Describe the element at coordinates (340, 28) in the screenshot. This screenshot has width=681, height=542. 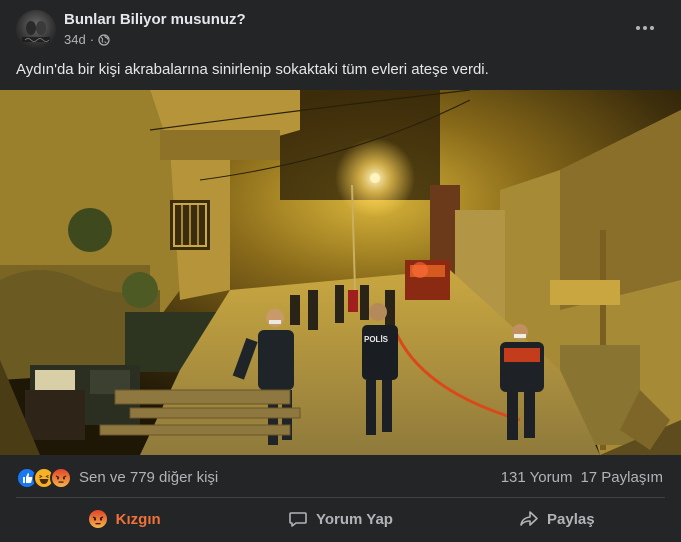
I see `post-header: Bunları Biliyor musunuz? 34d ·` at that location.